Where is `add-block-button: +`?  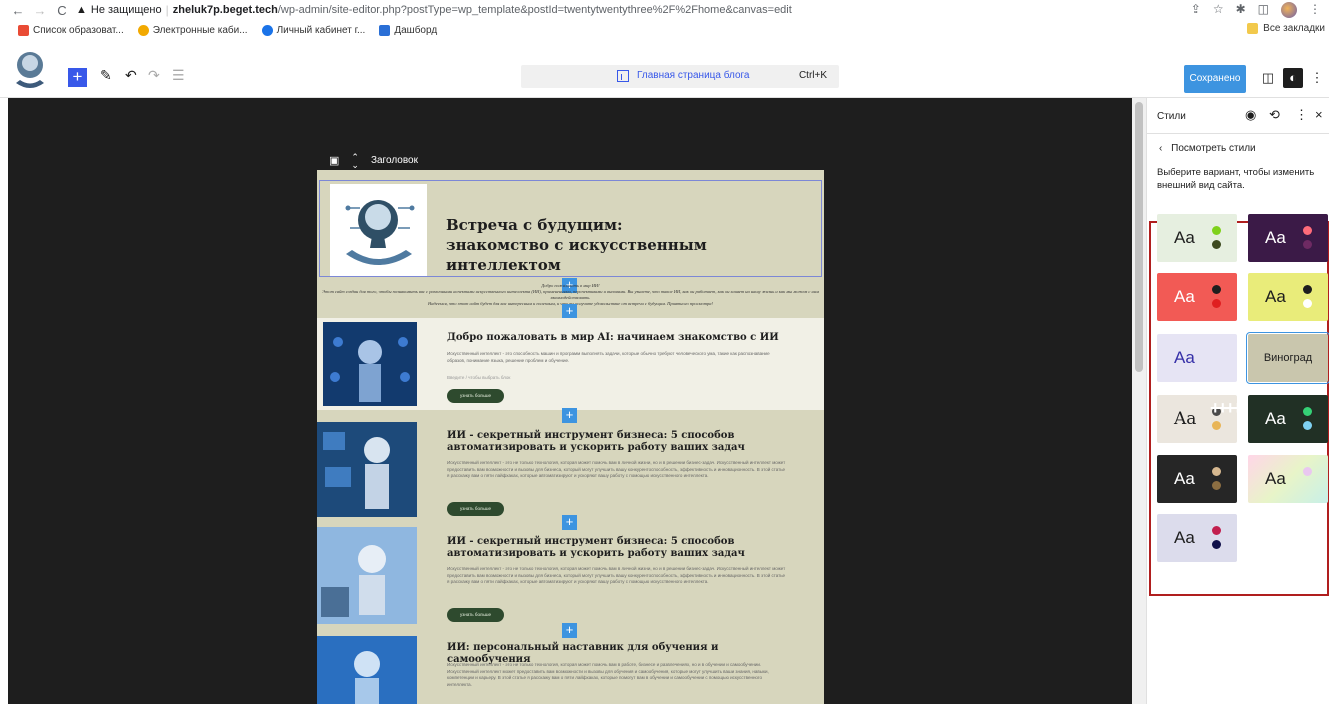
add-block-button: + is located at coordinates (77, 77).